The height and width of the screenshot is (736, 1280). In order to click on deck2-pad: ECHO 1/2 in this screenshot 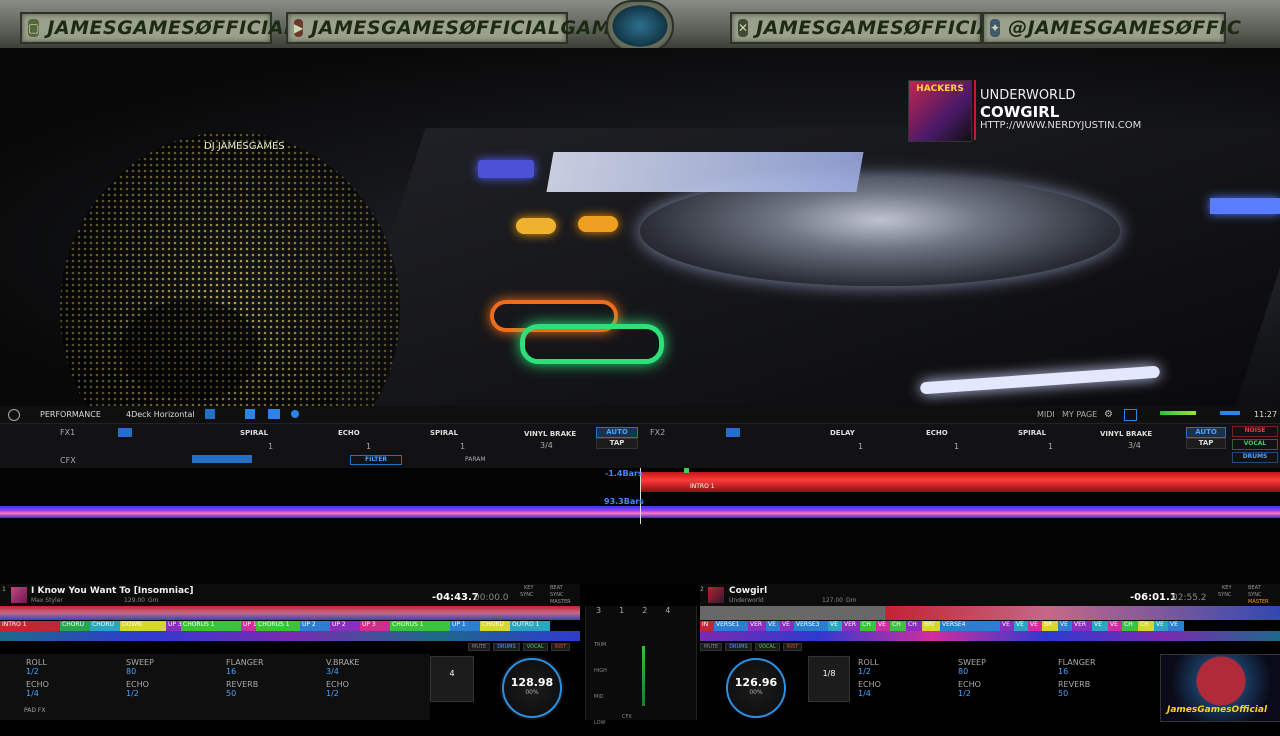, I will do `click(1008, 691)`.